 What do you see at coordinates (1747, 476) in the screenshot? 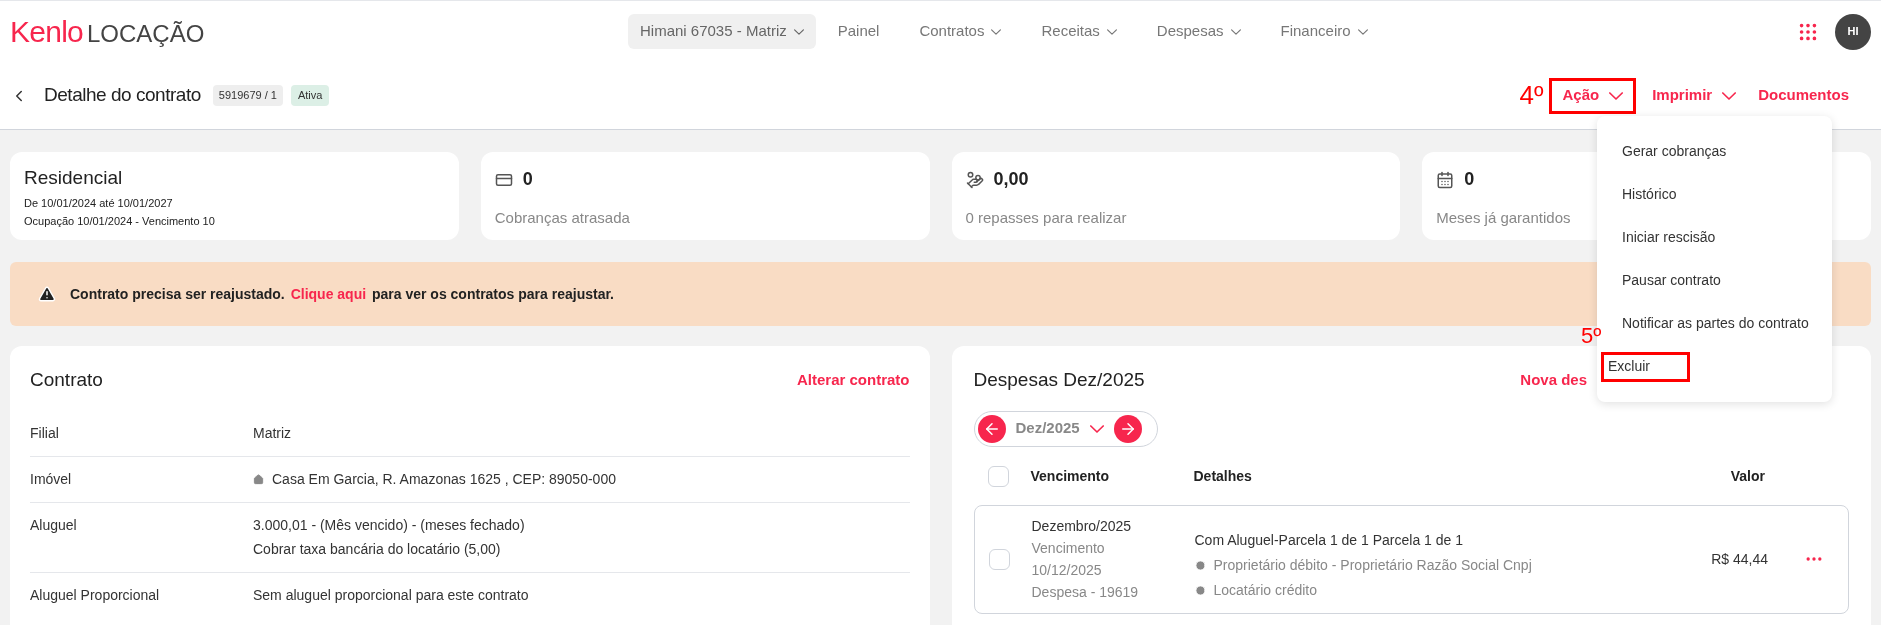
I see `column-header: Valor` at bounding box center [1747, 476].